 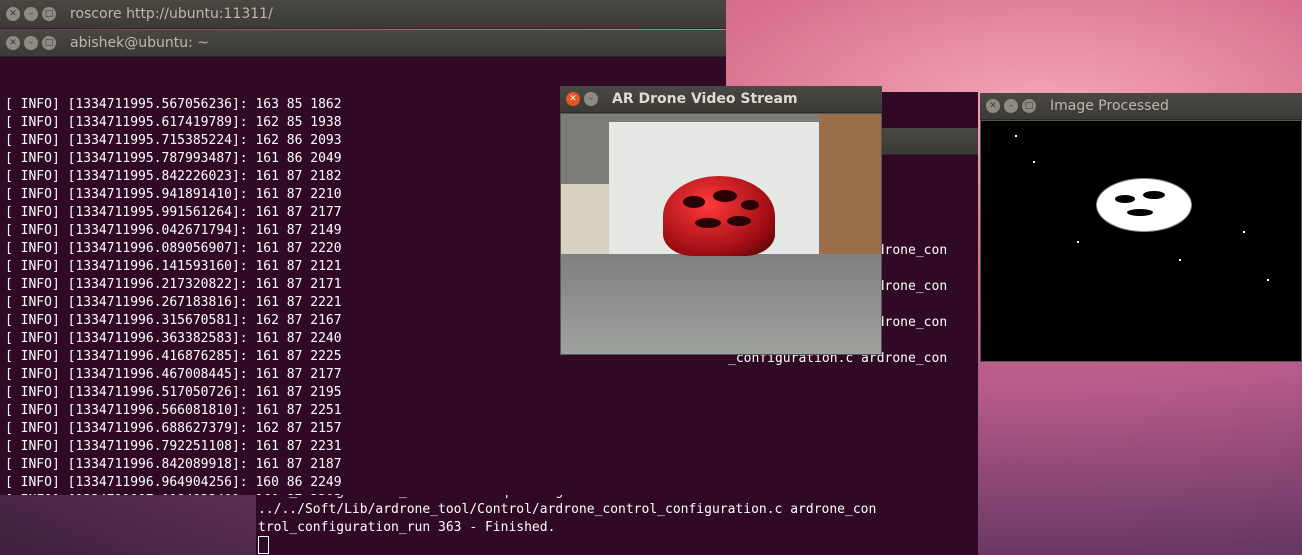 What do you see at coordinates (363, 43) in the screenshot?
I see `main-terminal-titlebar: ✕ – □ abishek@ubuntu: ~` at bounding box center [363, 43].